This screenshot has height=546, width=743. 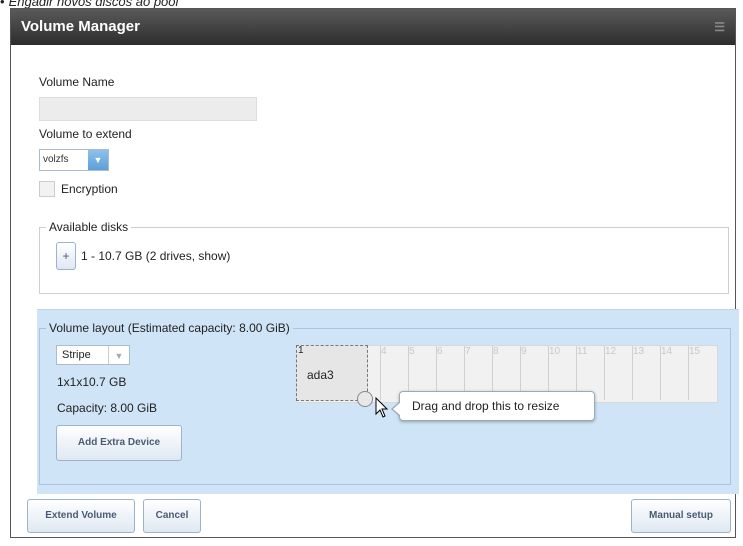 I want to click on grid-column: 14, so click(x=675, y=373).